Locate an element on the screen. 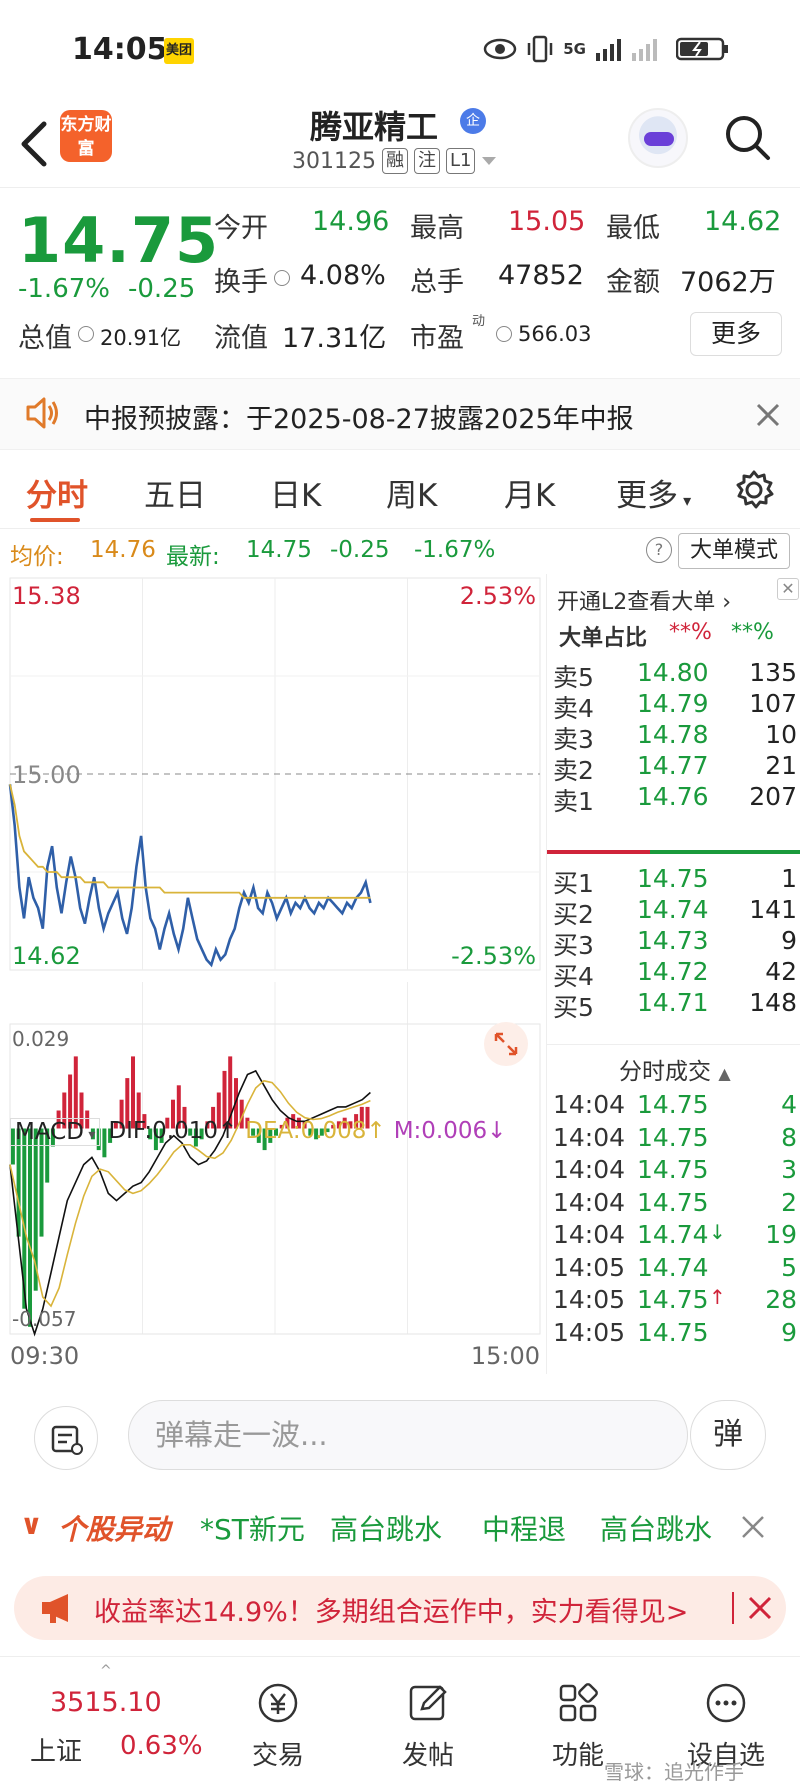 This screenshot has width=800, height=1787. index-ticker: ^ 3515.10 上证 0.63% is located at coordinates (115, 1722).